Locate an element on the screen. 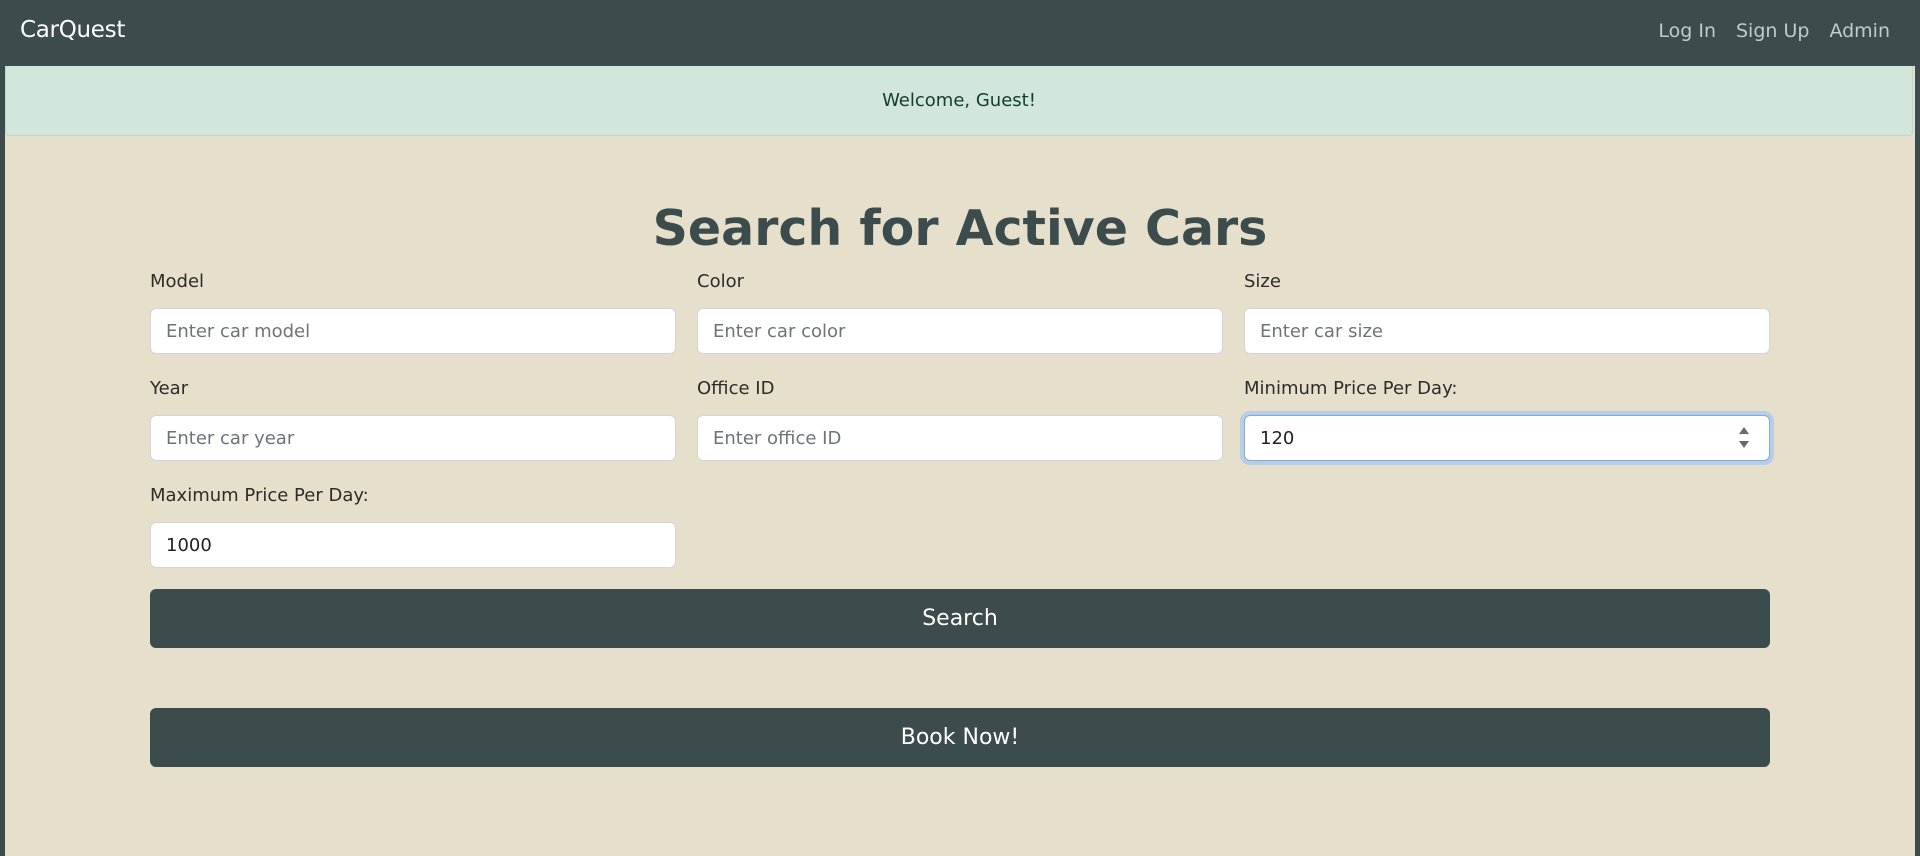  color-field-group: Color is located at coordinates (960, 312).